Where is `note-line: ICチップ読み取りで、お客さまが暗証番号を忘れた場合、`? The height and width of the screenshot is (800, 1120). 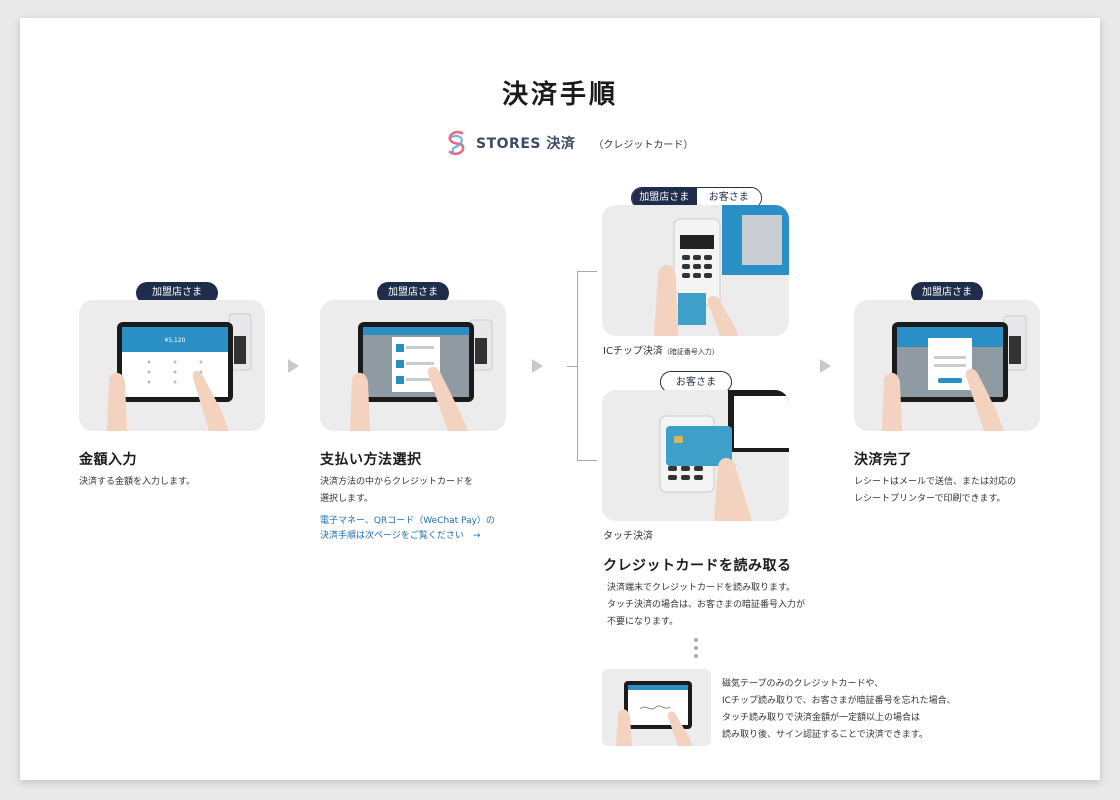
note-line: ICチップ読み取りで、お客さまが暗証番号を忘れた場合、 is located at coordinates (839, 701).